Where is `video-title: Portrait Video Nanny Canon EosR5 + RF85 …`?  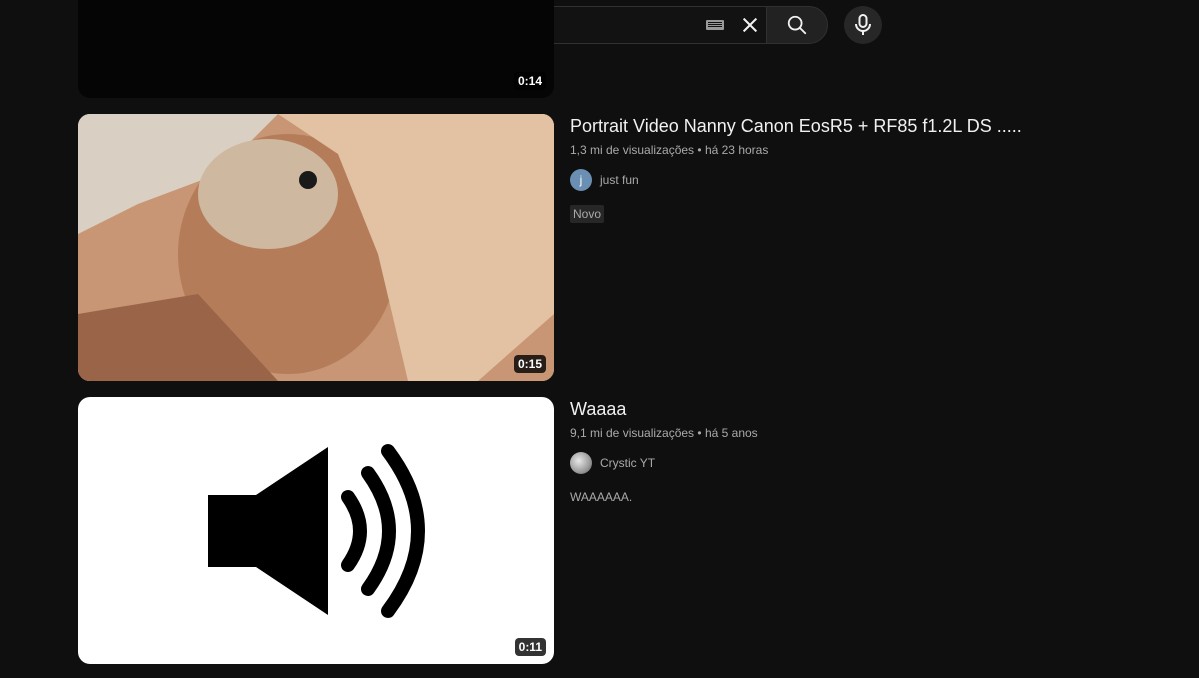
video-title: Portrait Video Nanny Canon EosR5 + RF85 … is located at coordinates (870, 126).